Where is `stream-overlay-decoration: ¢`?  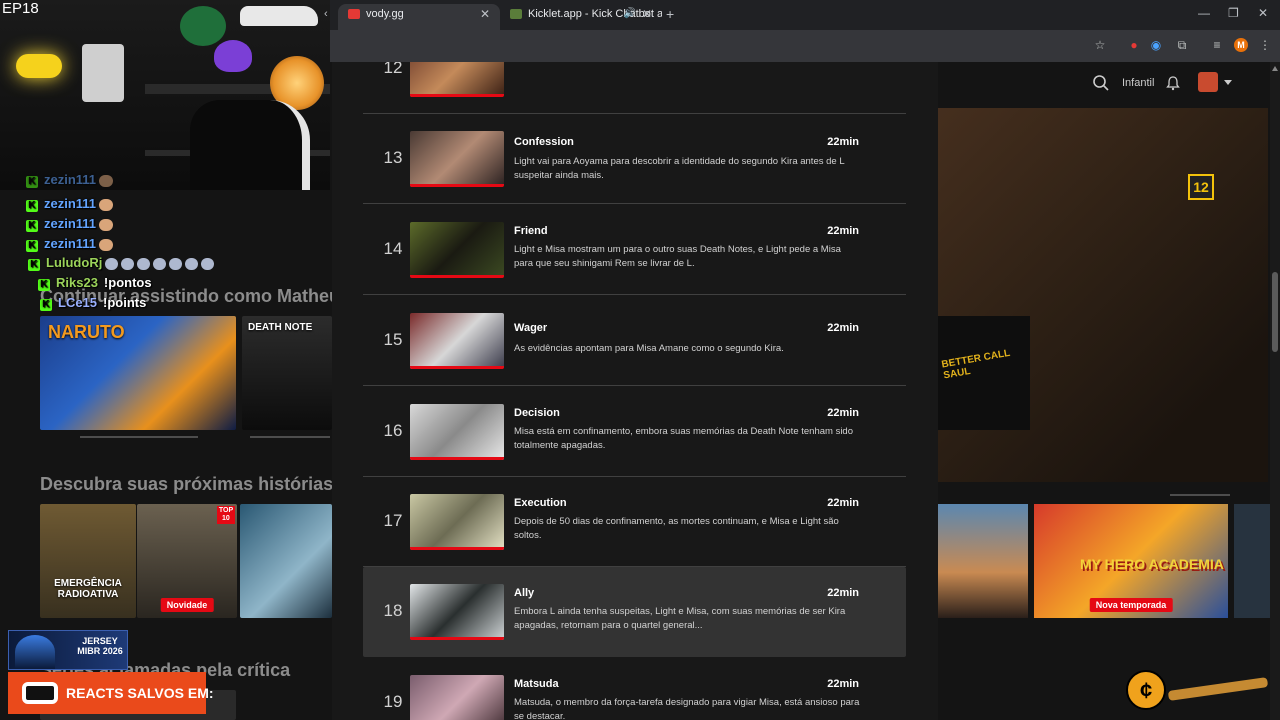 stream-overlay-decoration: ¢ is located at coordinates (1197, 690).